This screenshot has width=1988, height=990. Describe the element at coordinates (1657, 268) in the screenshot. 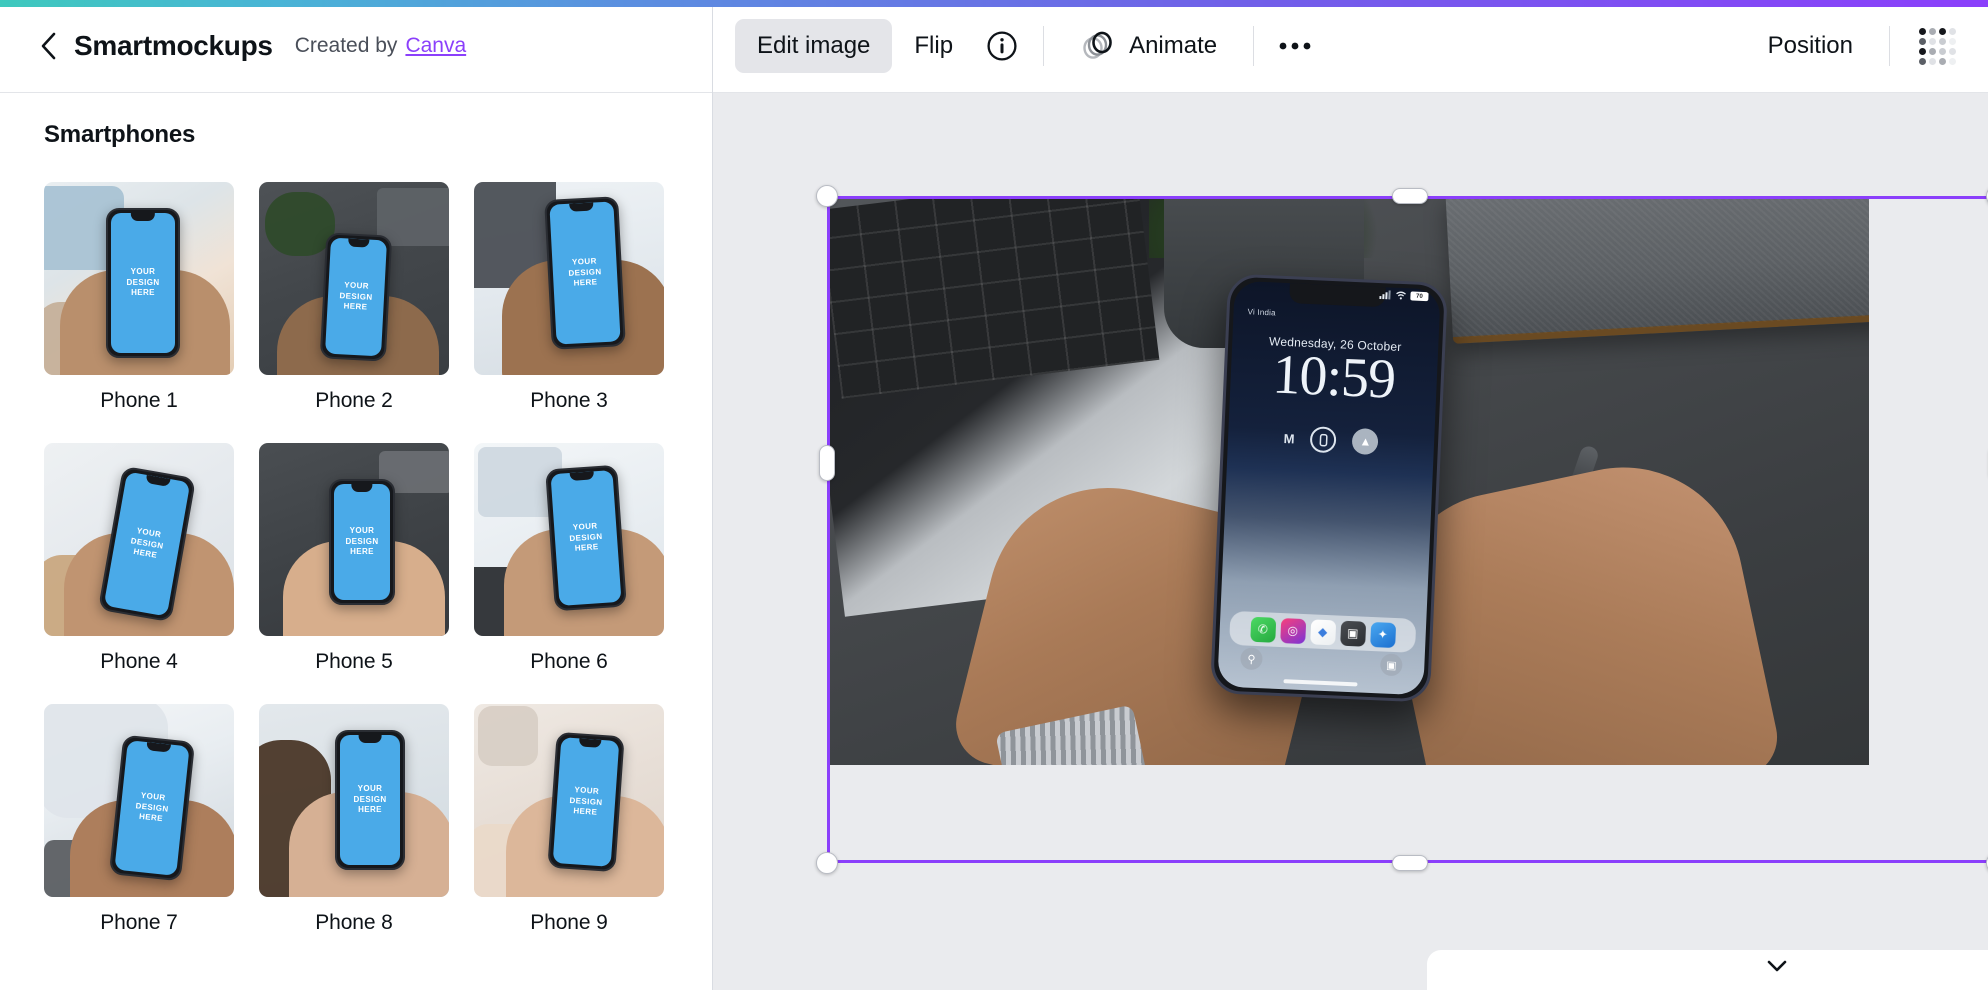

I see `notebook-texture` at that location.